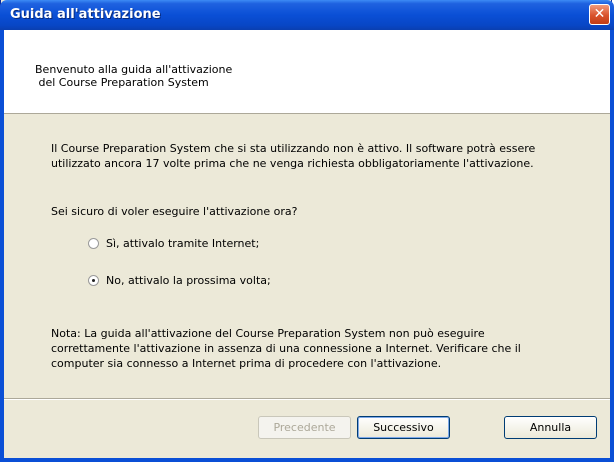  I want to click on title-bar: Guida all'attivazione ✕, so click(307, 15).